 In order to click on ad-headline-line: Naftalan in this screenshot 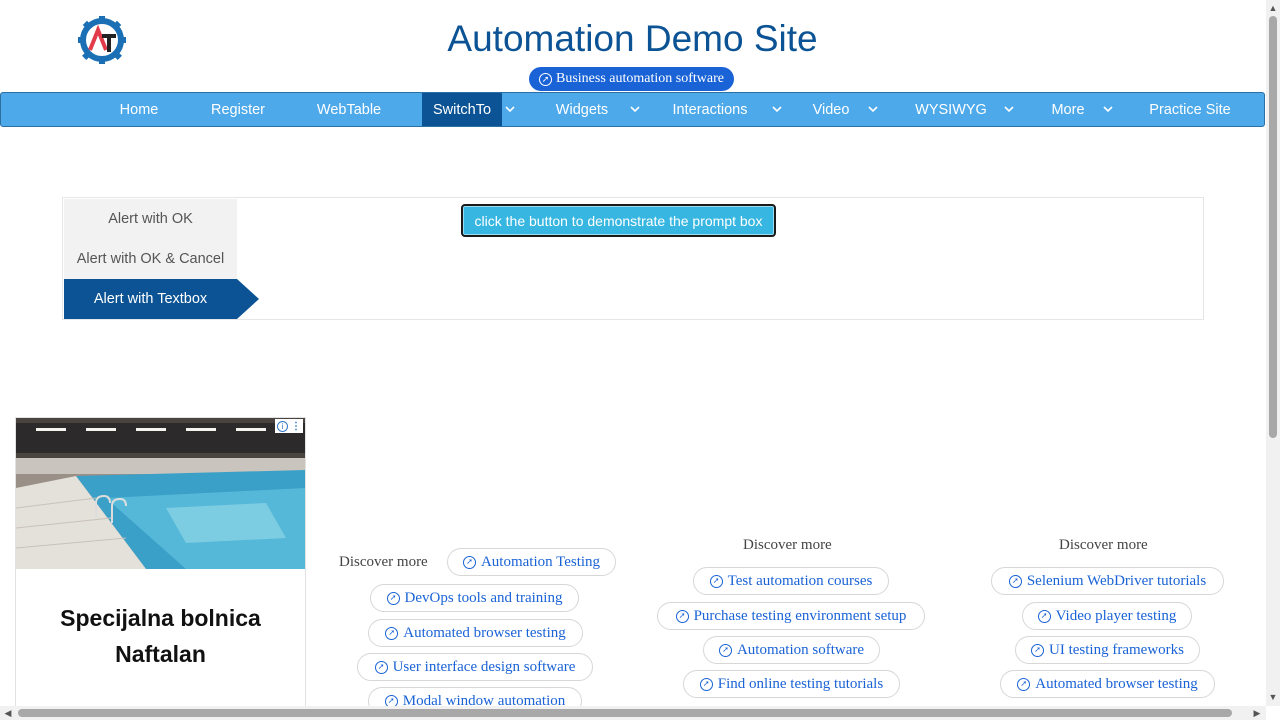, I will do `click(160, 654)`.